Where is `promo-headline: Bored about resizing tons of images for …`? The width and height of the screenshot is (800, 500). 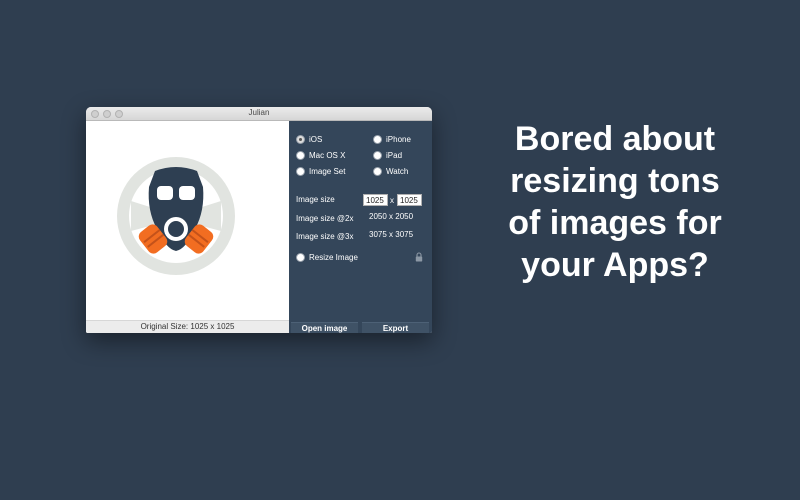
promo-headline: Bored about resizing tons of images for … is located at coordinates (615, 202).